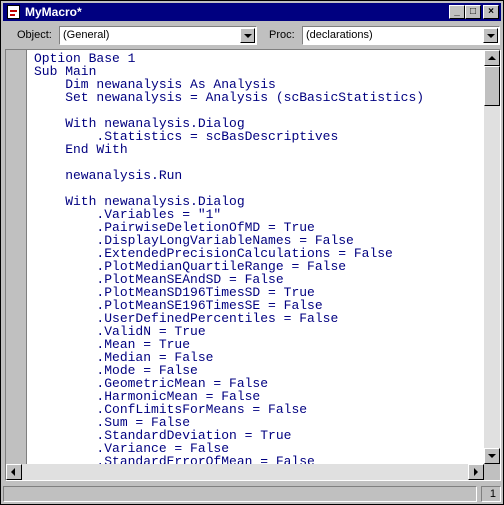 The image size is (504, 505). I want to click on code-line: End With, so click(259, 149).